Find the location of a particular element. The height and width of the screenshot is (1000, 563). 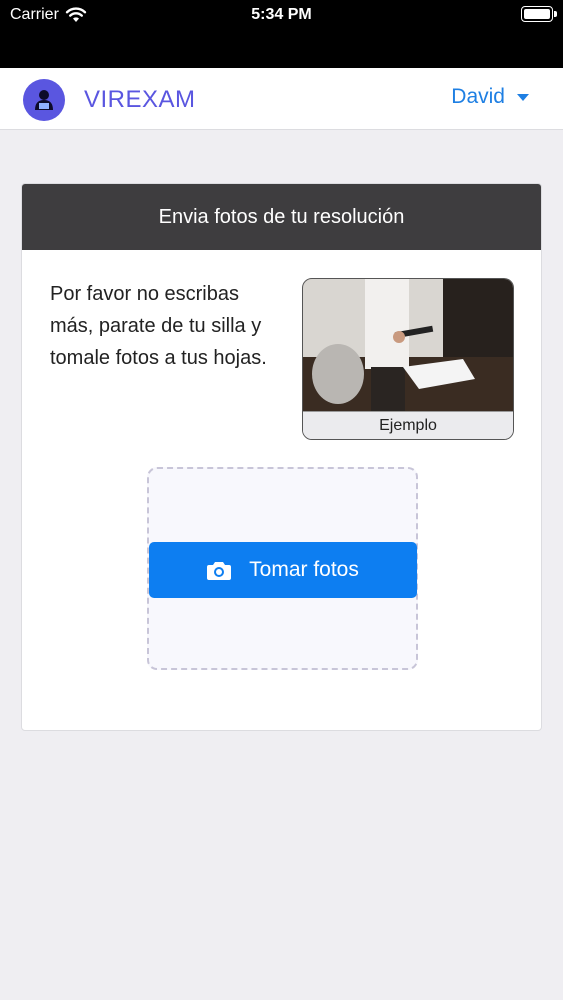

photo-dropzone: Tomar fotos is located at coordinates (282, 568).